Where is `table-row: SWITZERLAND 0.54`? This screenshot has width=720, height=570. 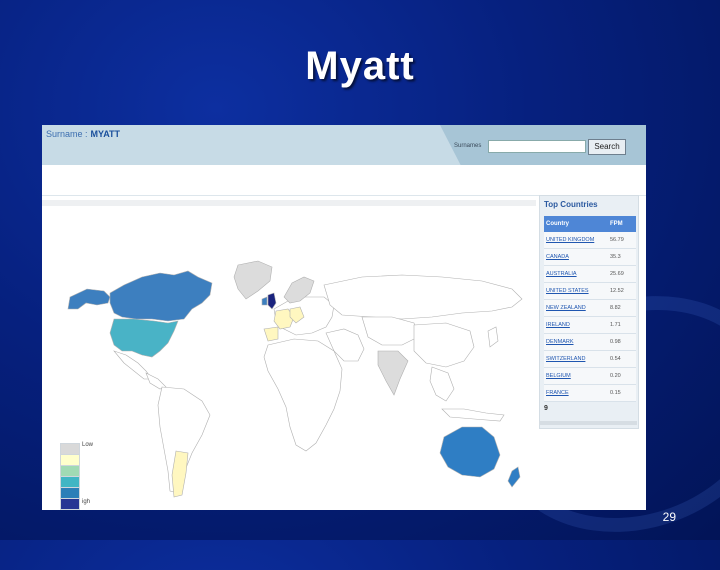 table-row: SWITZERLAND 0.54 is located at coordinates (590, 359).